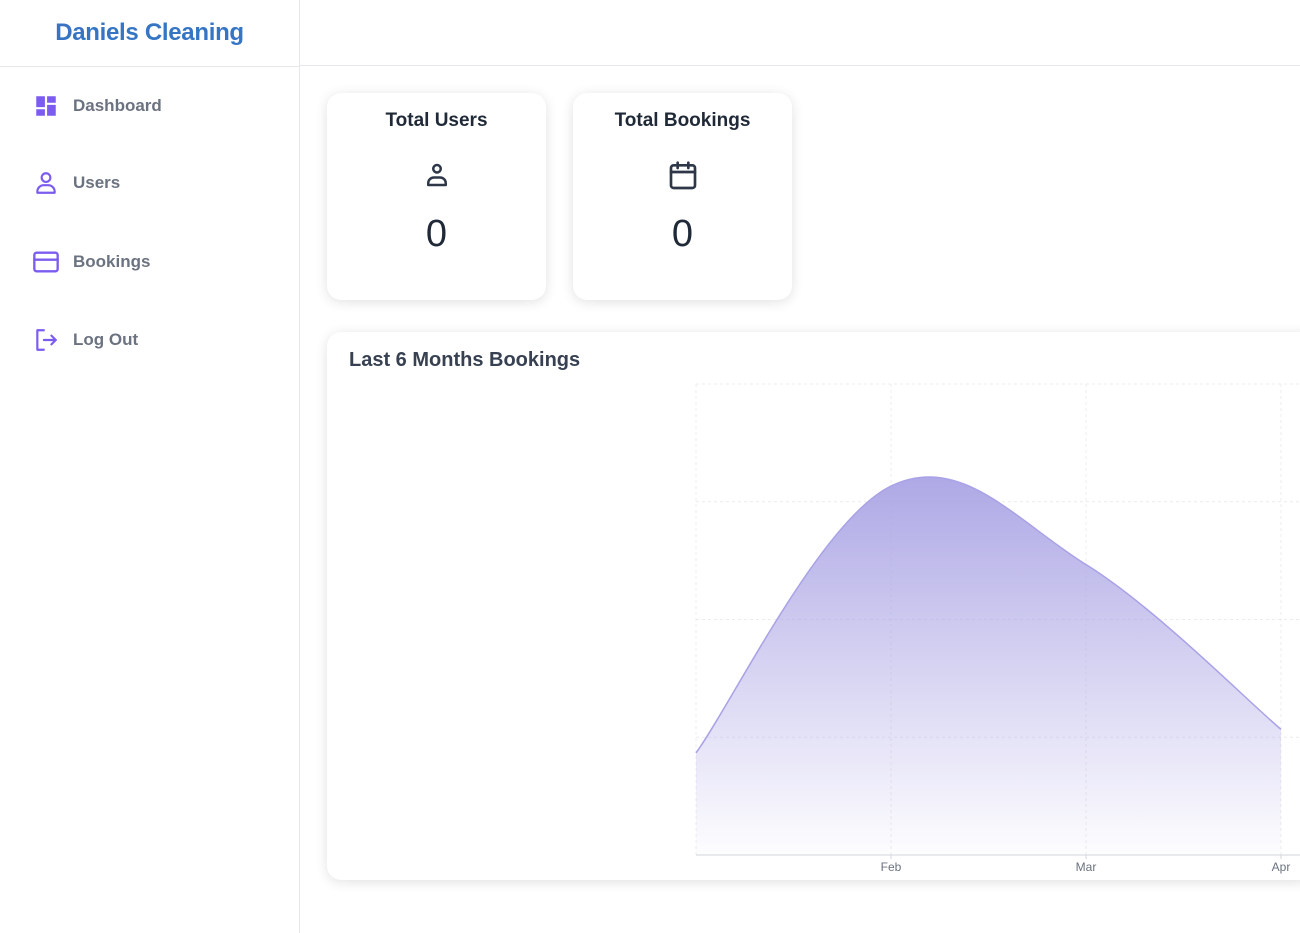 This screenshot has height=933, width=1300. I want to click on sidebar-item-logout: Log Out, so click(85, 340).